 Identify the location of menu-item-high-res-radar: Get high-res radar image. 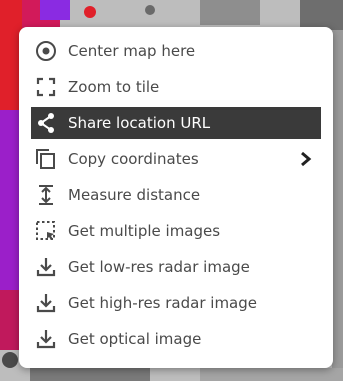
(176, 303).